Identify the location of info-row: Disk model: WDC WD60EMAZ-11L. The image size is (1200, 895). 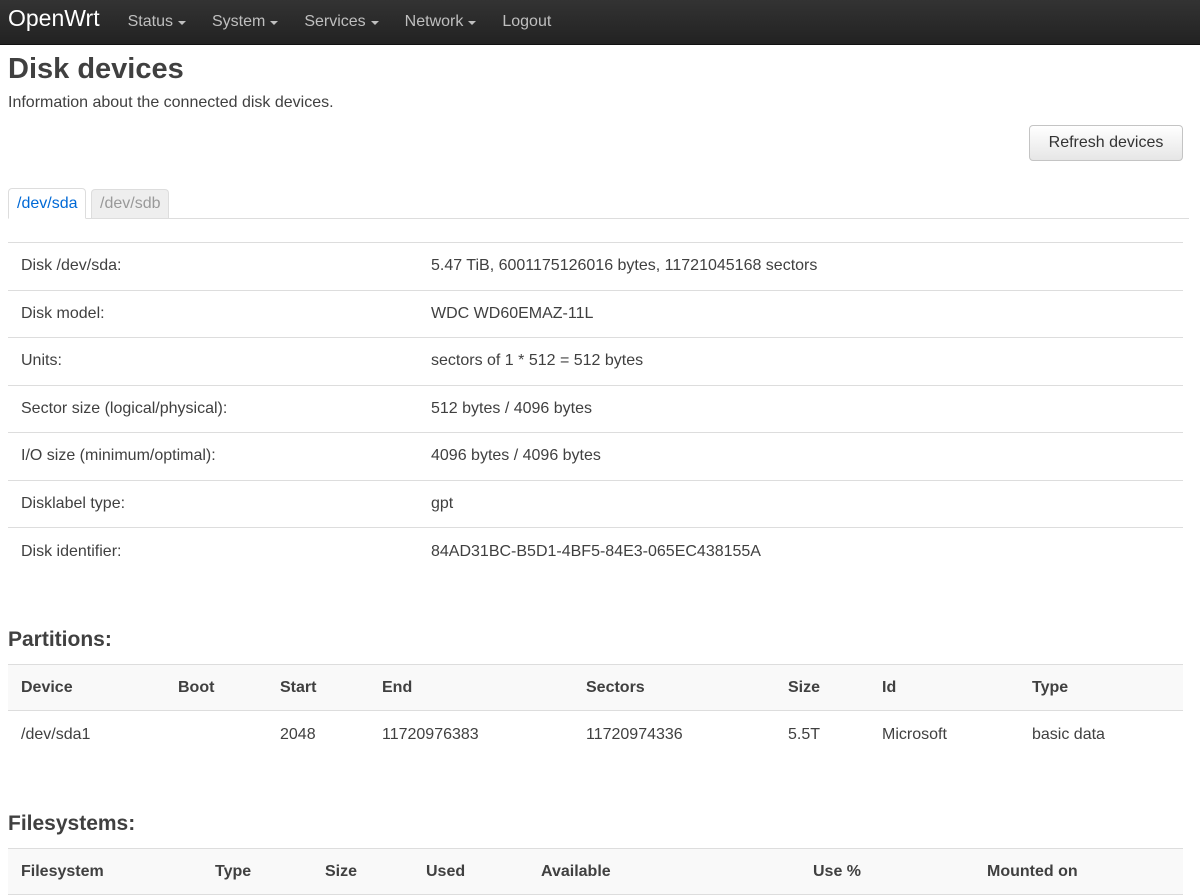
(595, 314).